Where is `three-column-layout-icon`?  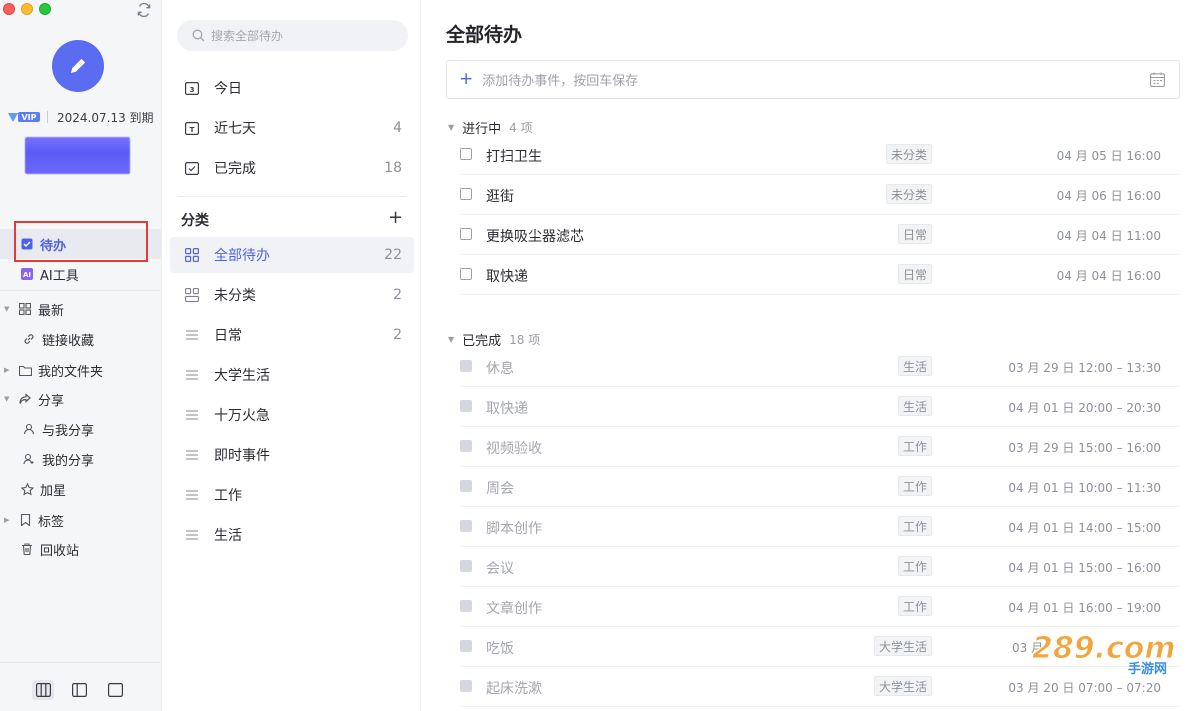
three-column-layout-icon is located at coordinates (43, 690).